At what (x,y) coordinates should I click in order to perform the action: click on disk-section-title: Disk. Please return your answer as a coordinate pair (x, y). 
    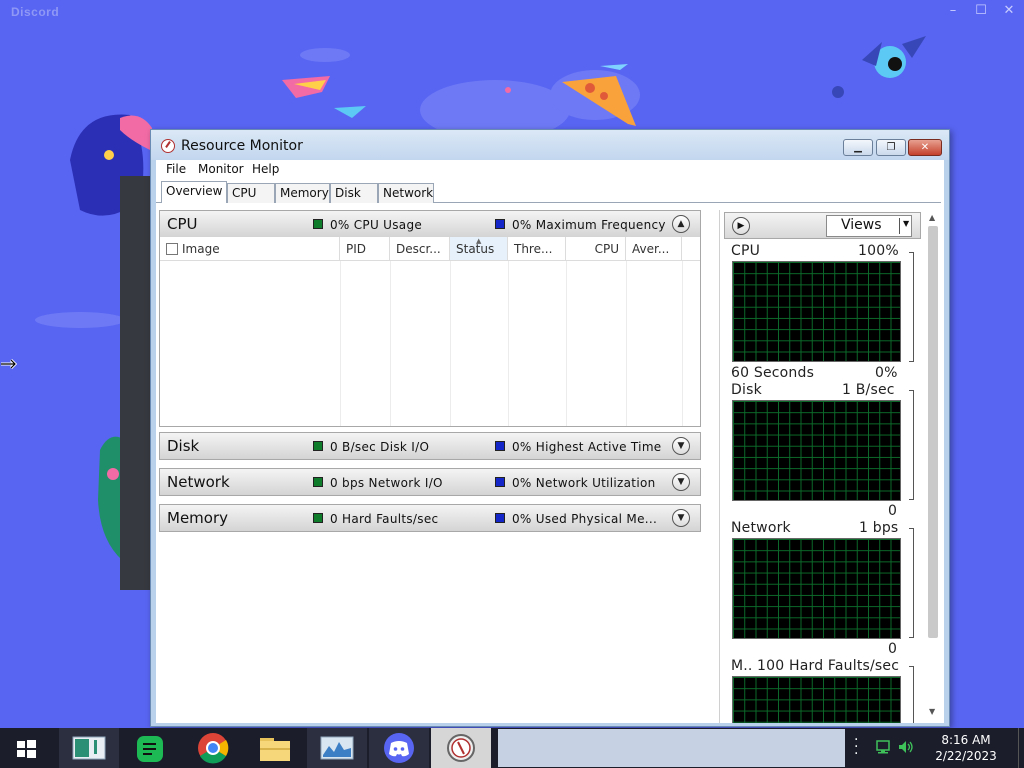
    Looking at the image, I should click on (183, 446).